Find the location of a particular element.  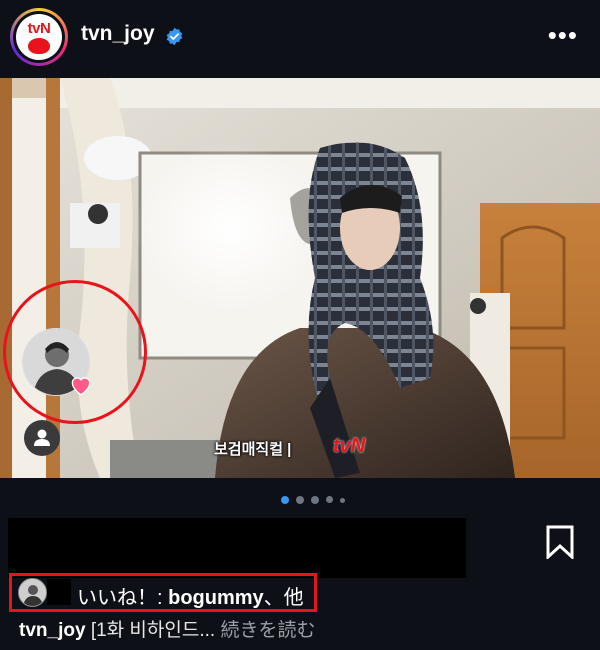

more-options-icon: ••• is located at coordinates (563, 35).